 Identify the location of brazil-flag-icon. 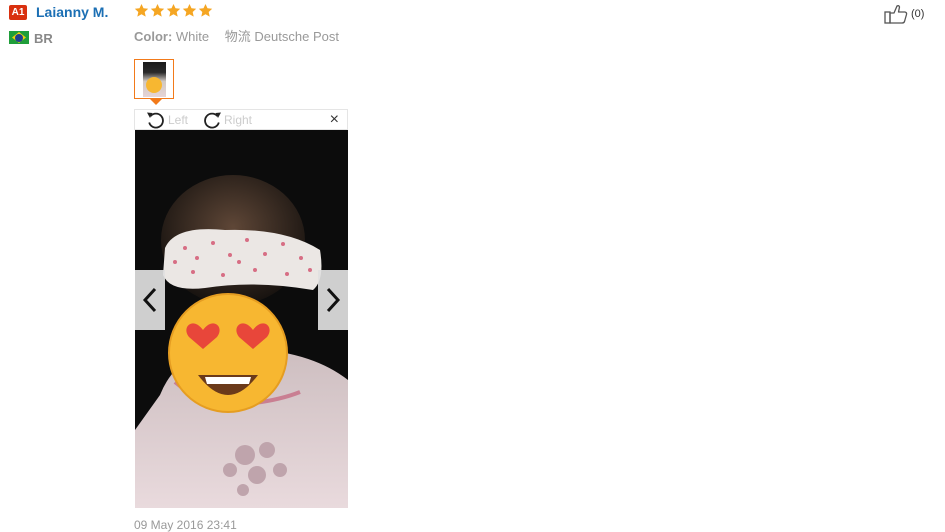
(19, 37).